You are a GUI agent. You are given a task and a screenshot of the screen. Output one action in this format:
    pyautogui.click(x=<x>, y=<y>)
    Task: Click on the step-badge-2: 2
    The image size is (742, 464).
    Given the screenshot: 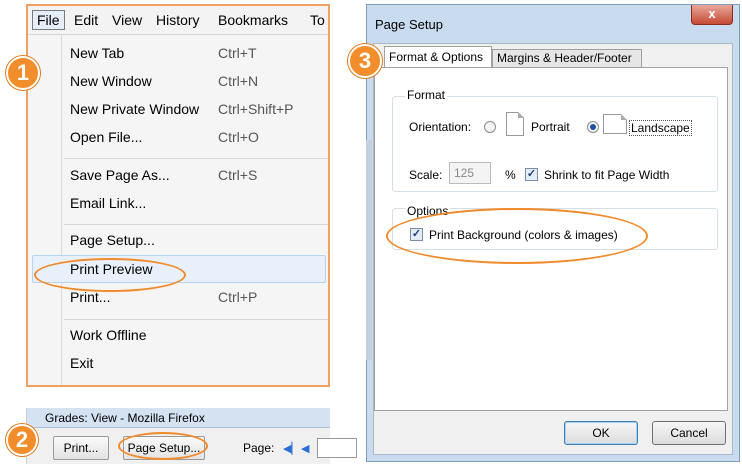 What is the action you would take?
    pyautogui.click(x=22, y=440)
    